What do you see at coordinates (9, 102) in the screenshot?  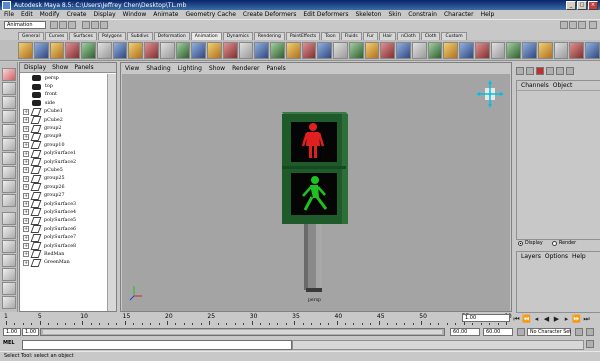 I see `paint-select-tool-icon` at bounding box center [9, 102].